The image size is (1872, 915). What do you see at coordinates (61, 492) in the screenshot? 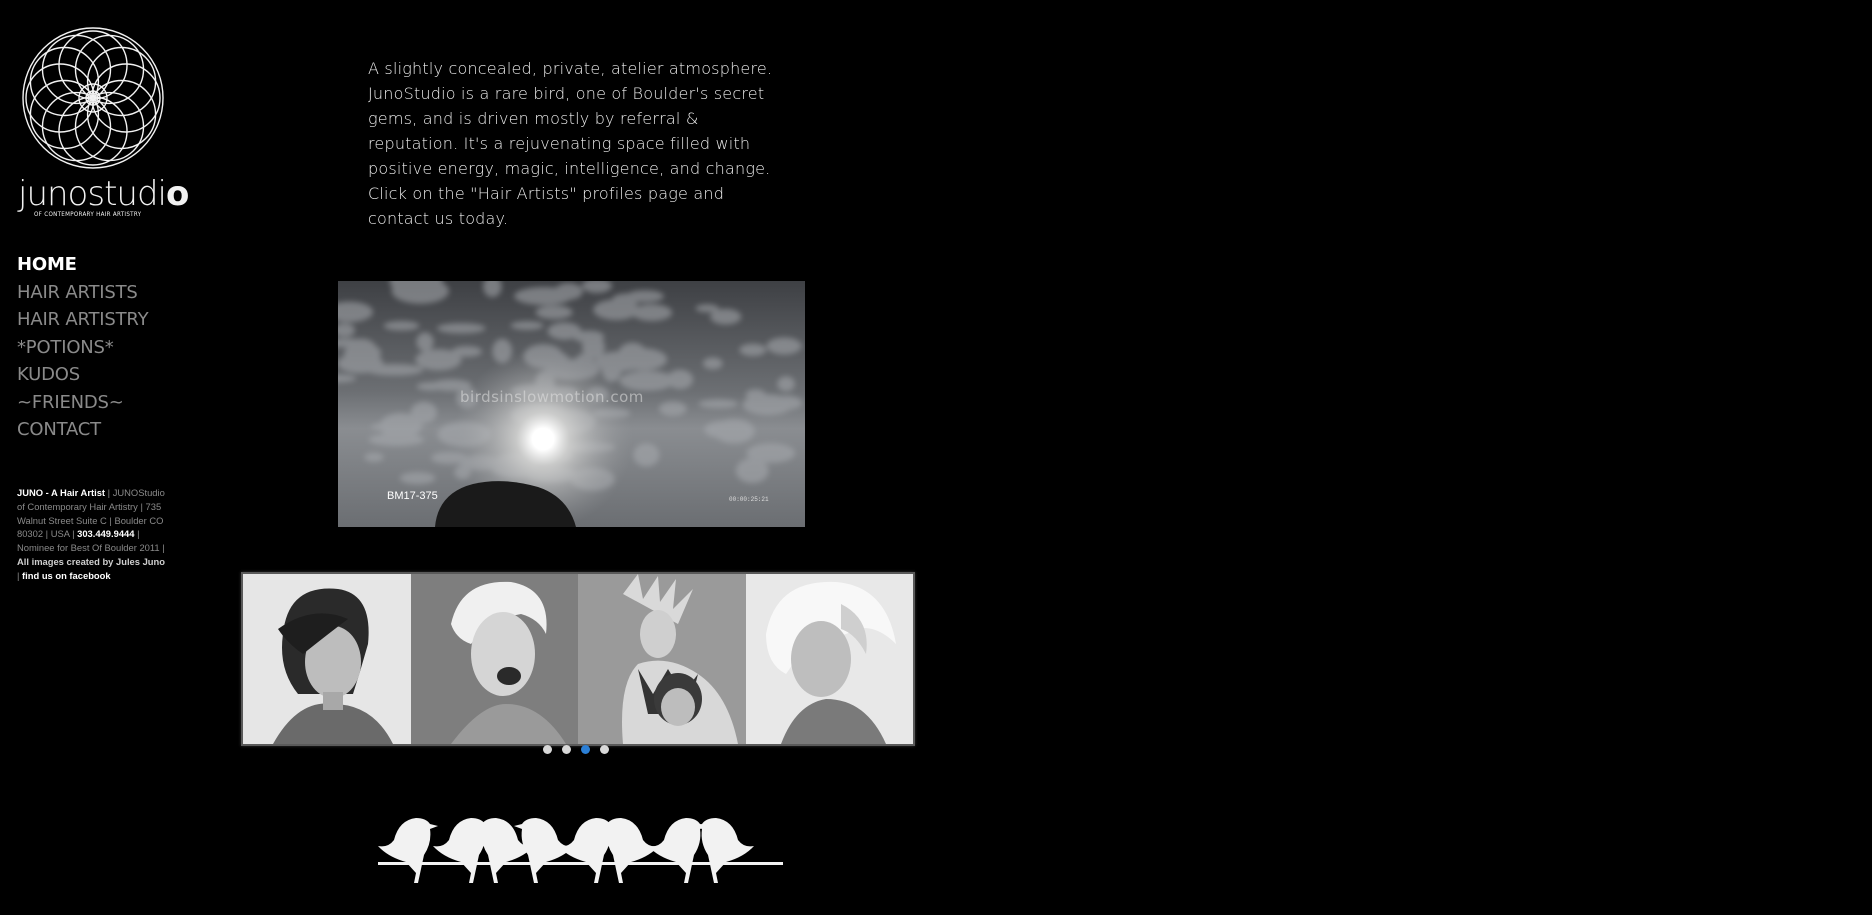
I see `artist-name: JUNO - A Hair Artist` at bounding box center [61, 492].